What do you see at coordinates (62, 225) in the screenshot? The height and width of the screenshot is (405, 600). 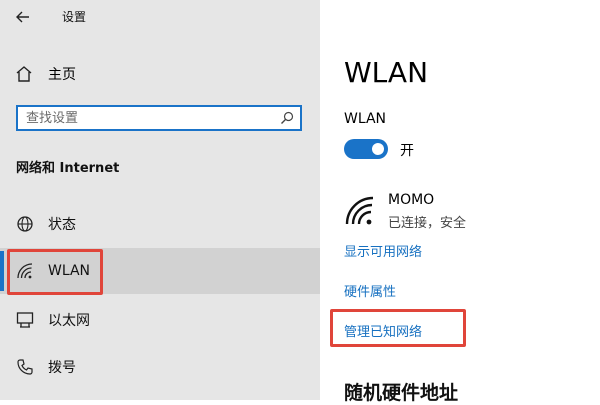 I see `sidebar-item-status-label: 状态` at bounding box center [62, 225].